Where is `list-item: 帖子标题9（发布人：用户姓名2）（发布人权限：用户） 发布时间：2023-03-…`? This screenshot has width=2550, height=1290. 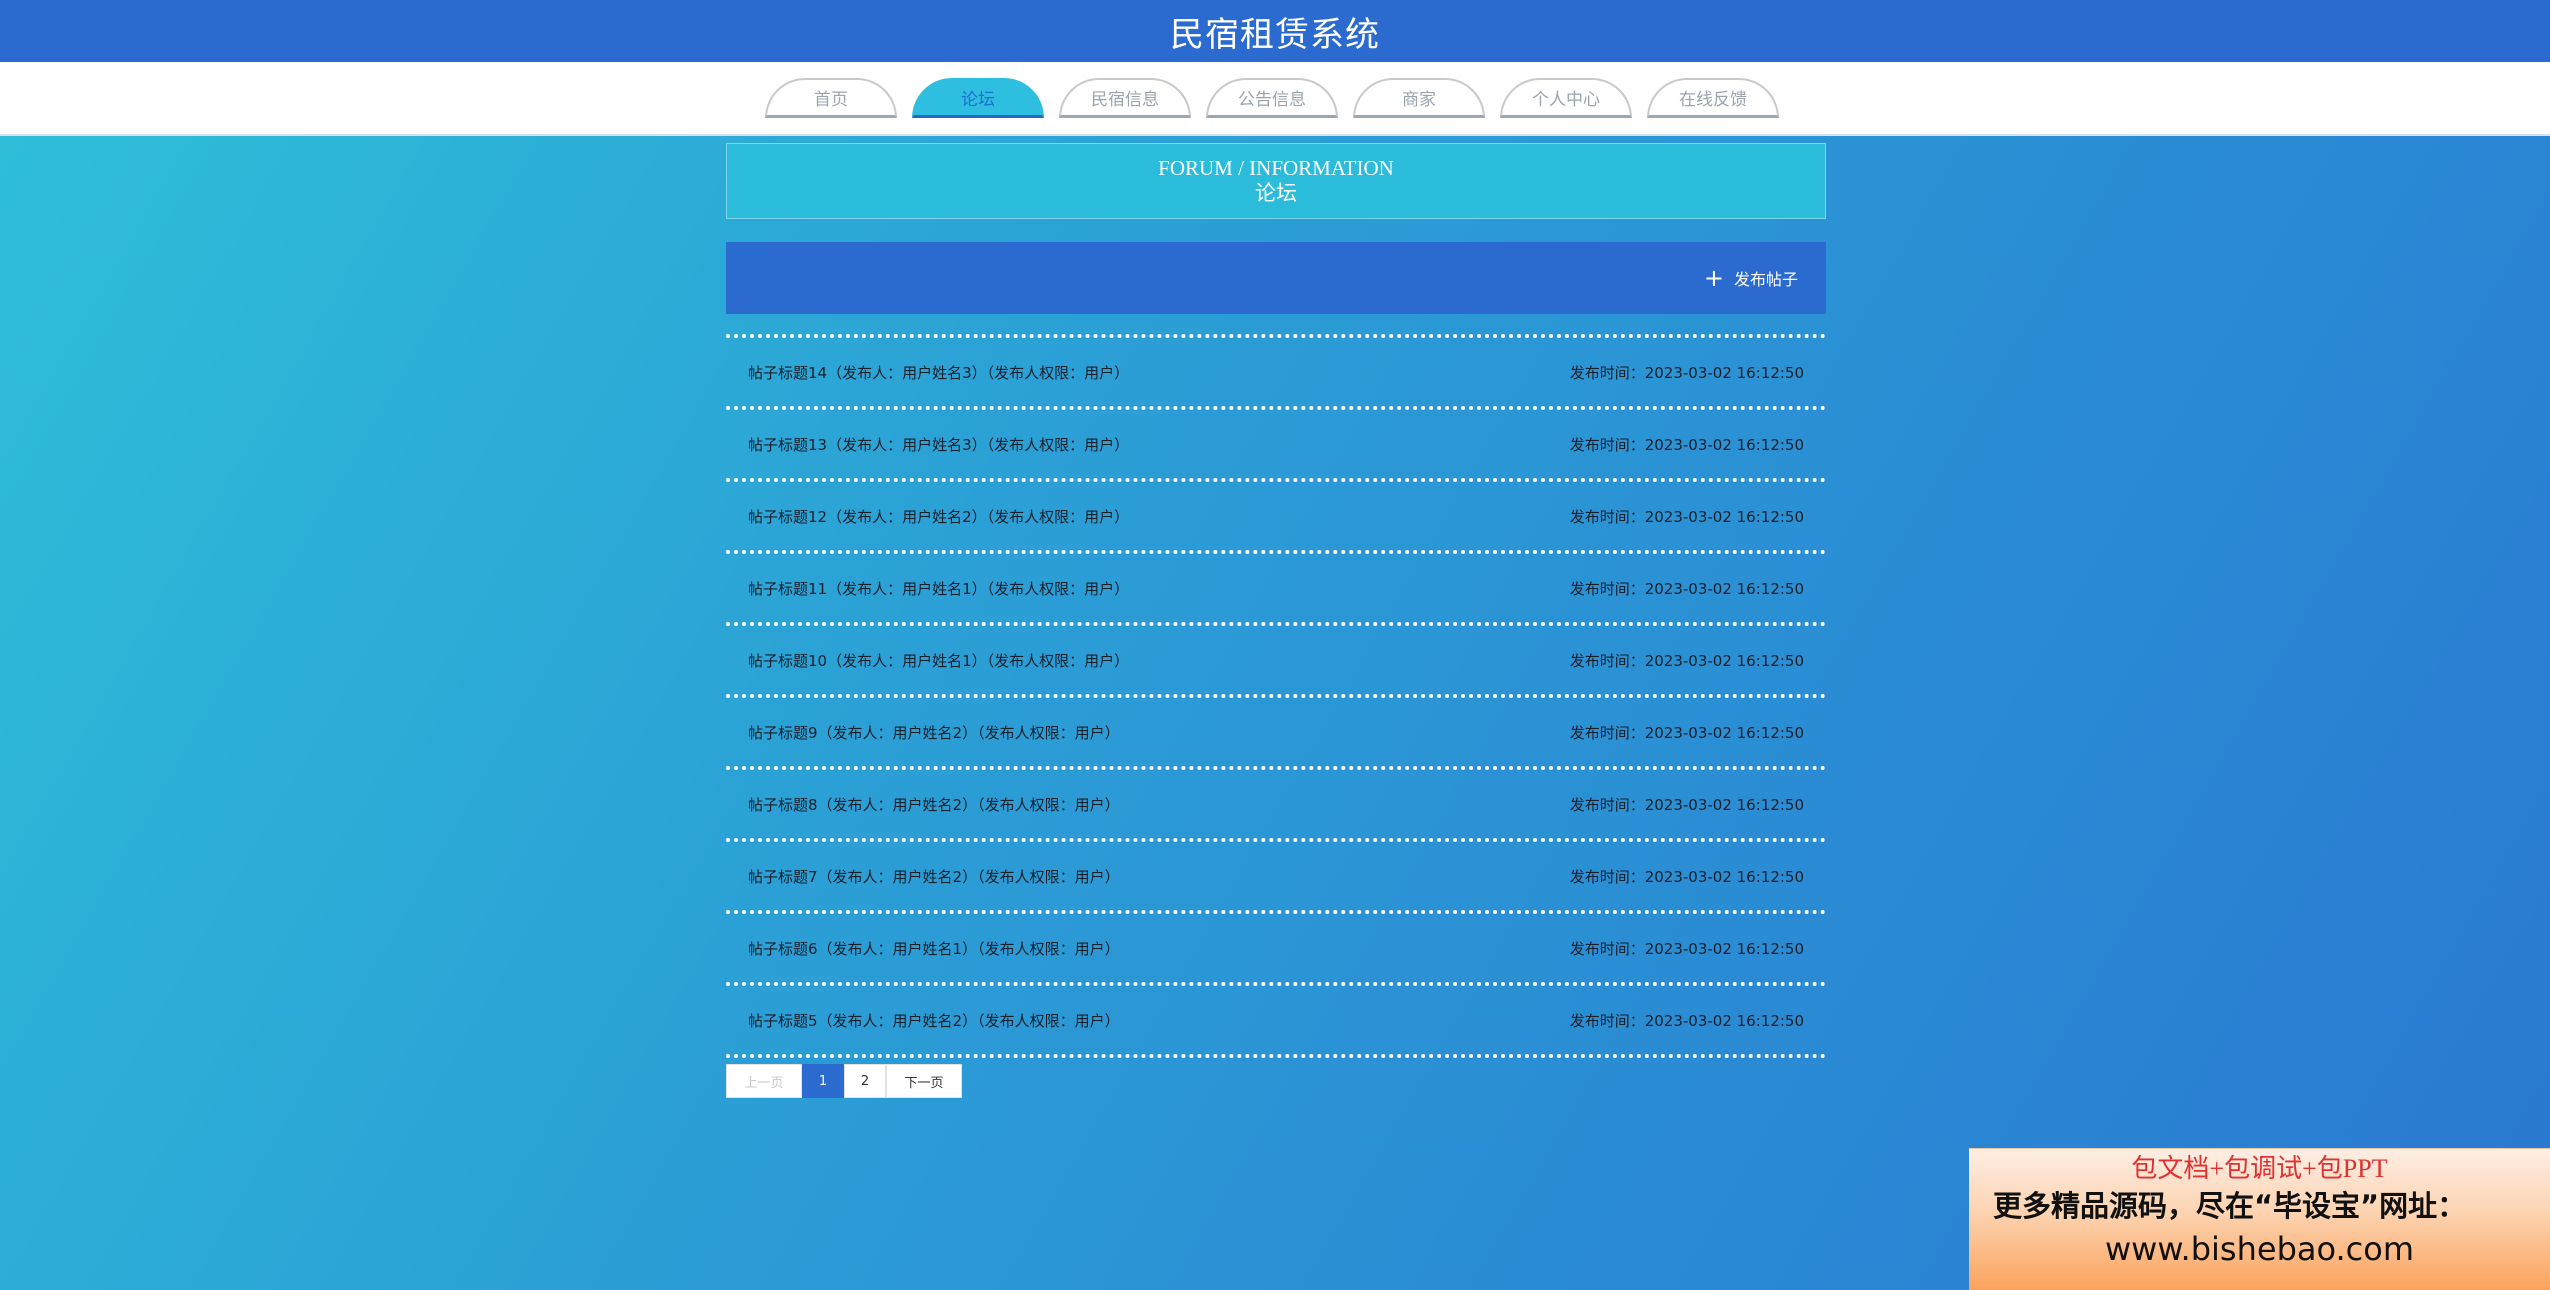
list-item: 帖子标题9（发布人：用户姓名2）（发布人权限：用户） 发布时间：2023-03-… is located at coordinates (1276, 734).